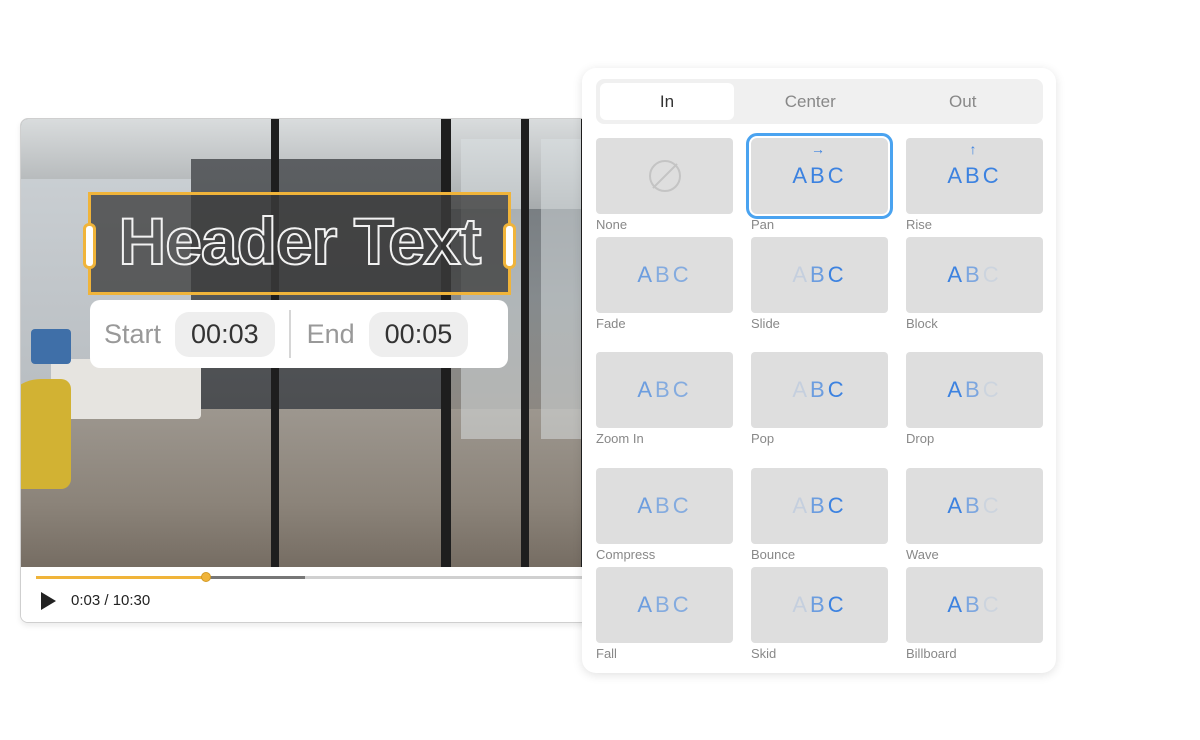 This screenshot has height=740, width=1200. I want to click on animation-preview-zoom-in: ABC, so click(664, 390).